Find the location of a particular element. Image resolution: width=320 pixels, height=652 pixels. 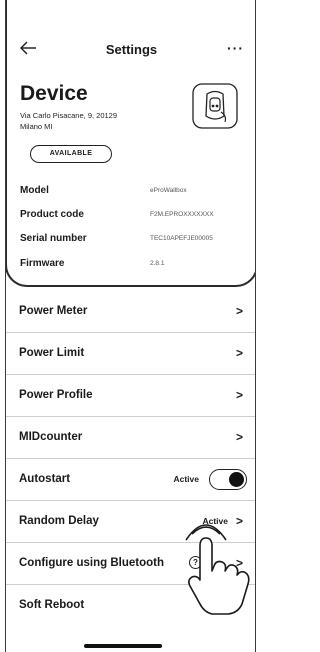

info-row-firmware: Firmware 2.8.1 is located at coordinates (130, 265).